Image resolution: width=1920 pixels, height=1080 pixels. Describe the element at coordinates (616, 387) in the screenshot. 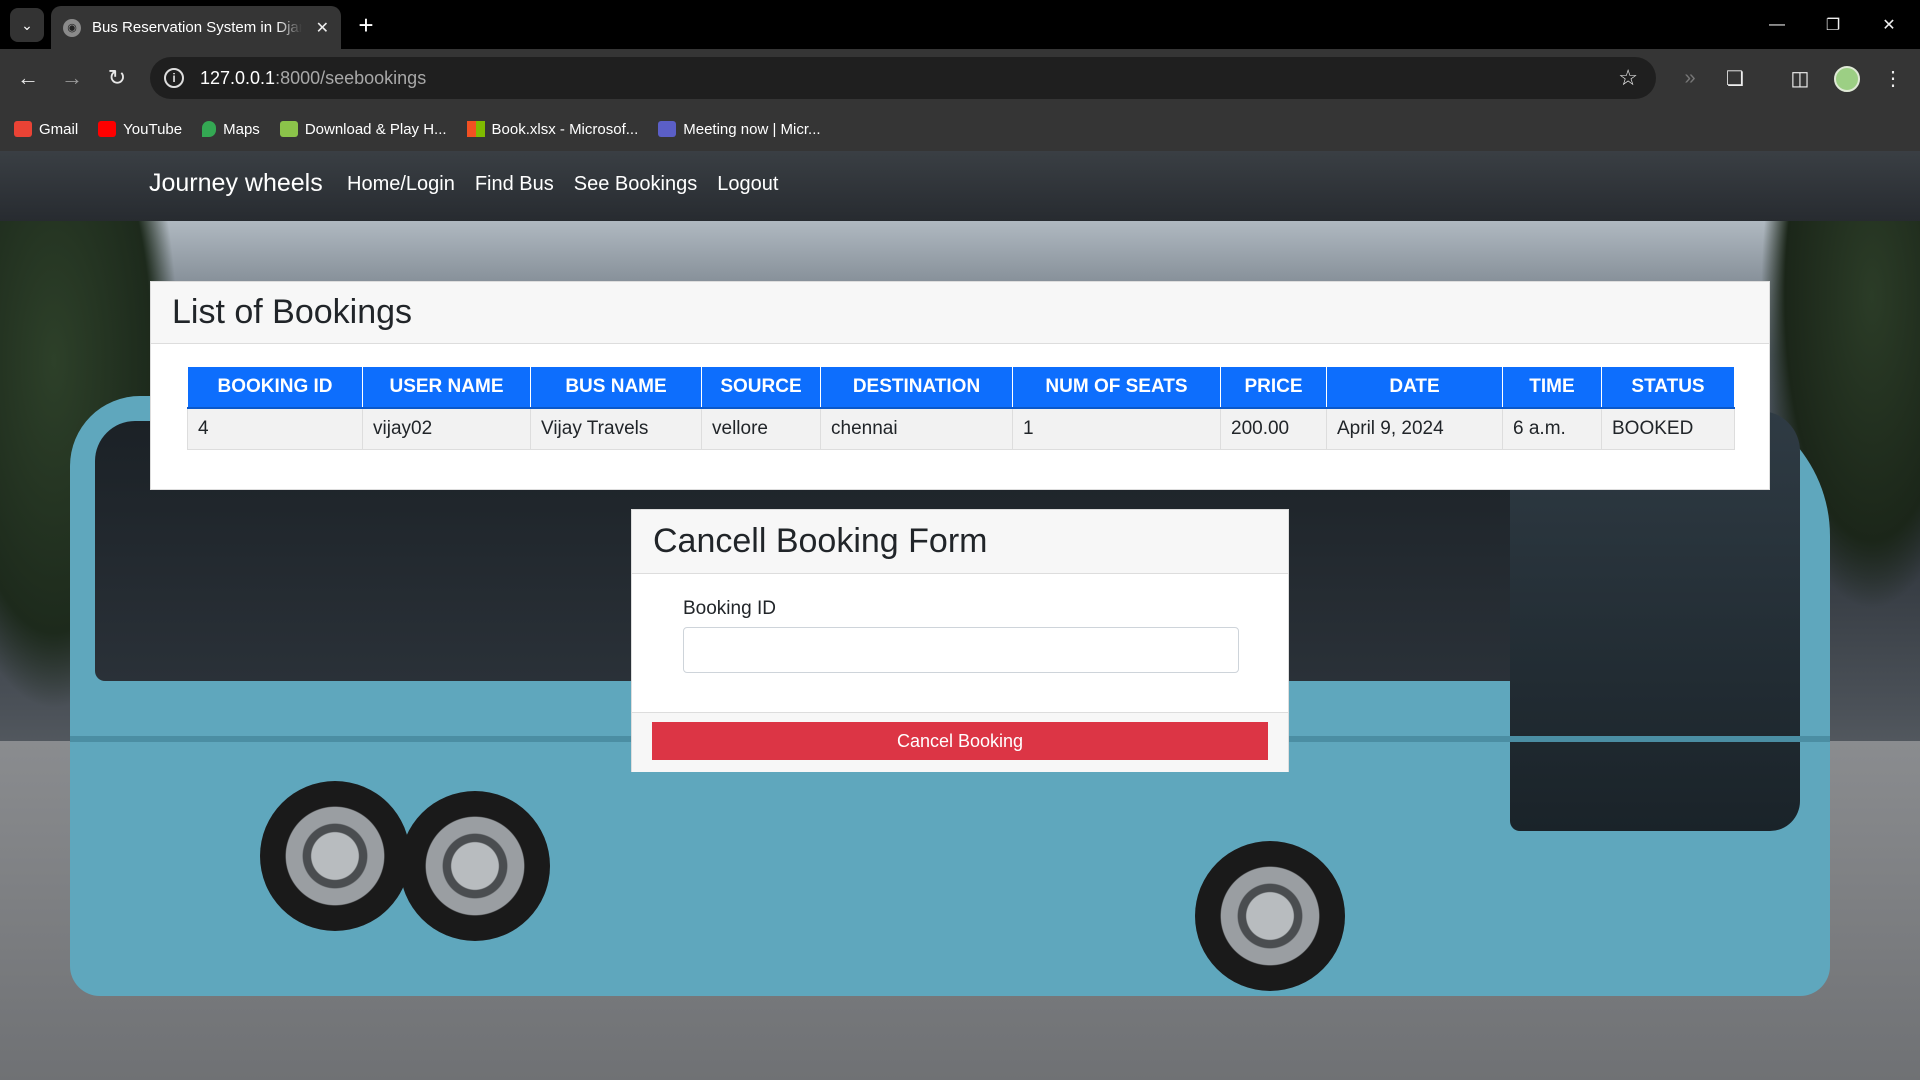

I see `column-header: BUS NAME` at that location.